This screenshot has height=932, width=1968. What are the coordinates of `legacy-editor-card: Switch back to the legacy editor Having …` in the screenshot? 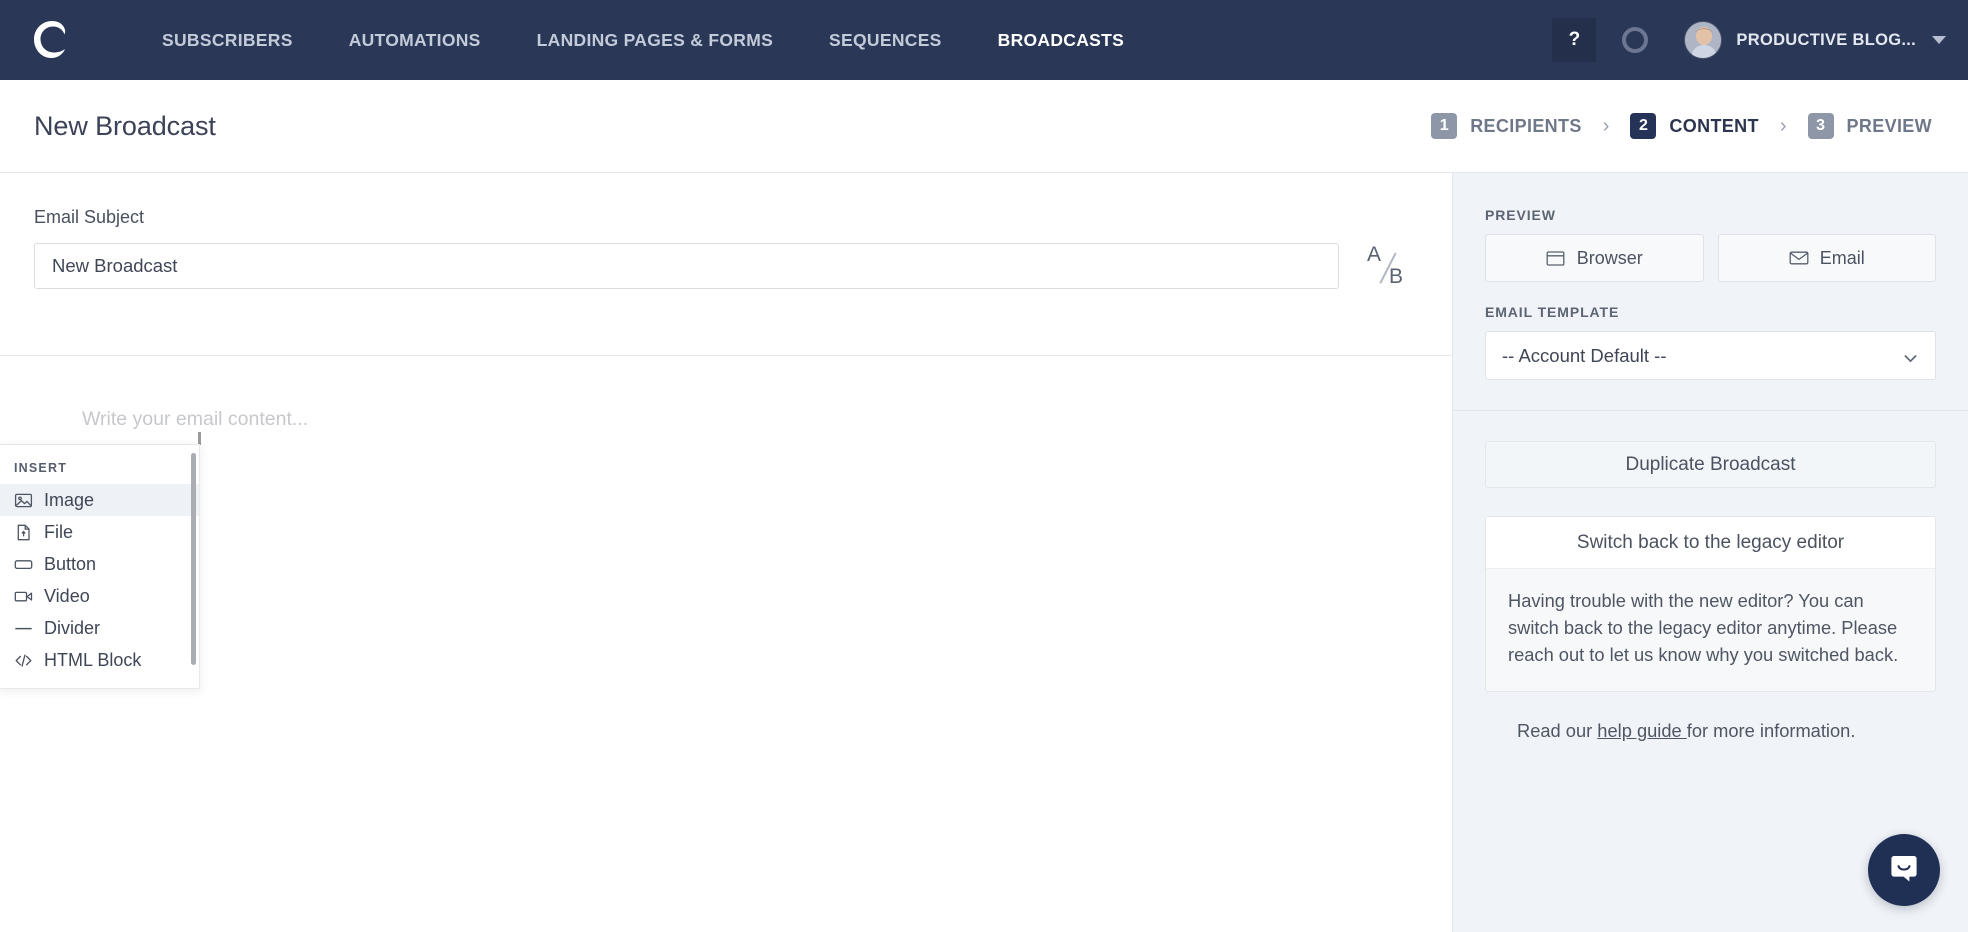 It's located at (1710, 604).